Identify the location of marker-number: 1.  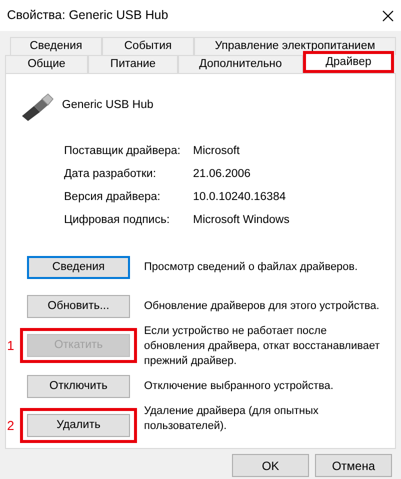
(11, 345).